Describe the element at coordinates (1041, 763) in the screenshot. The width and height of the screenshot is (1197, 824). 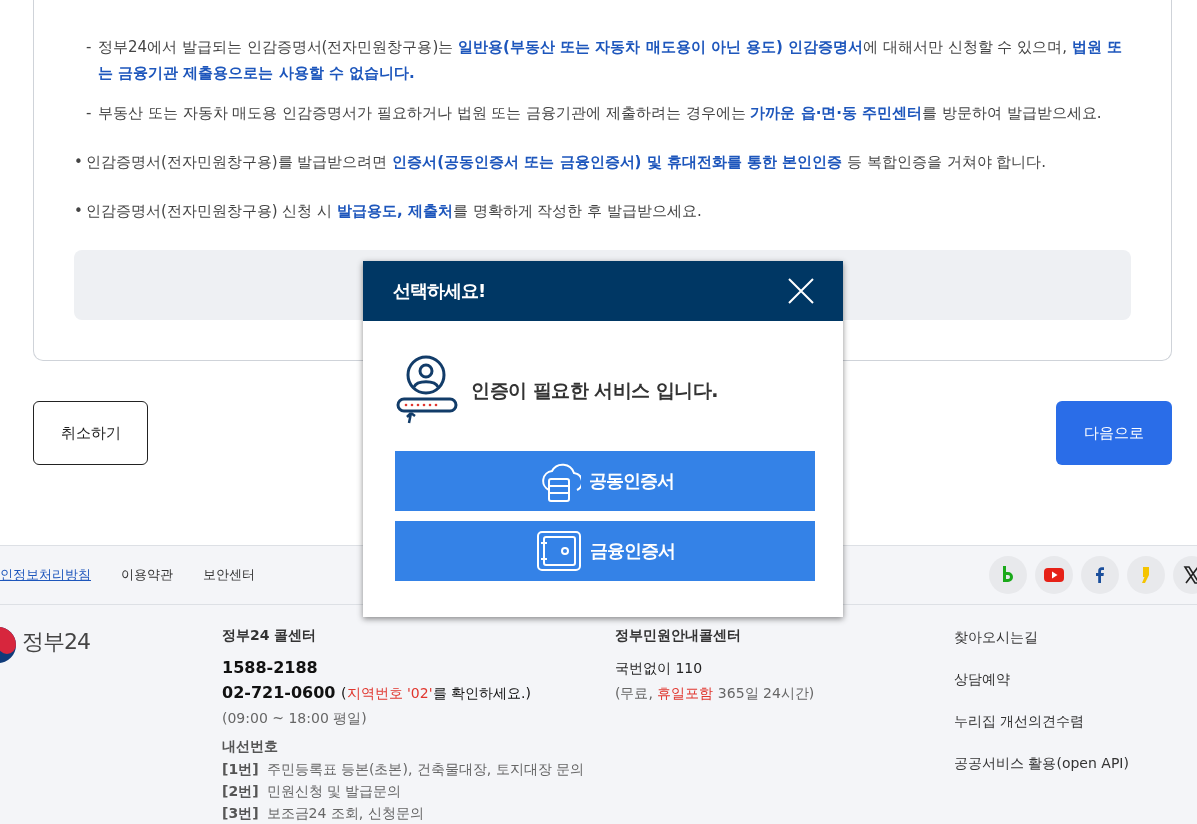
I see `footer-link: 공공서비스 활용(open API)` at that location.